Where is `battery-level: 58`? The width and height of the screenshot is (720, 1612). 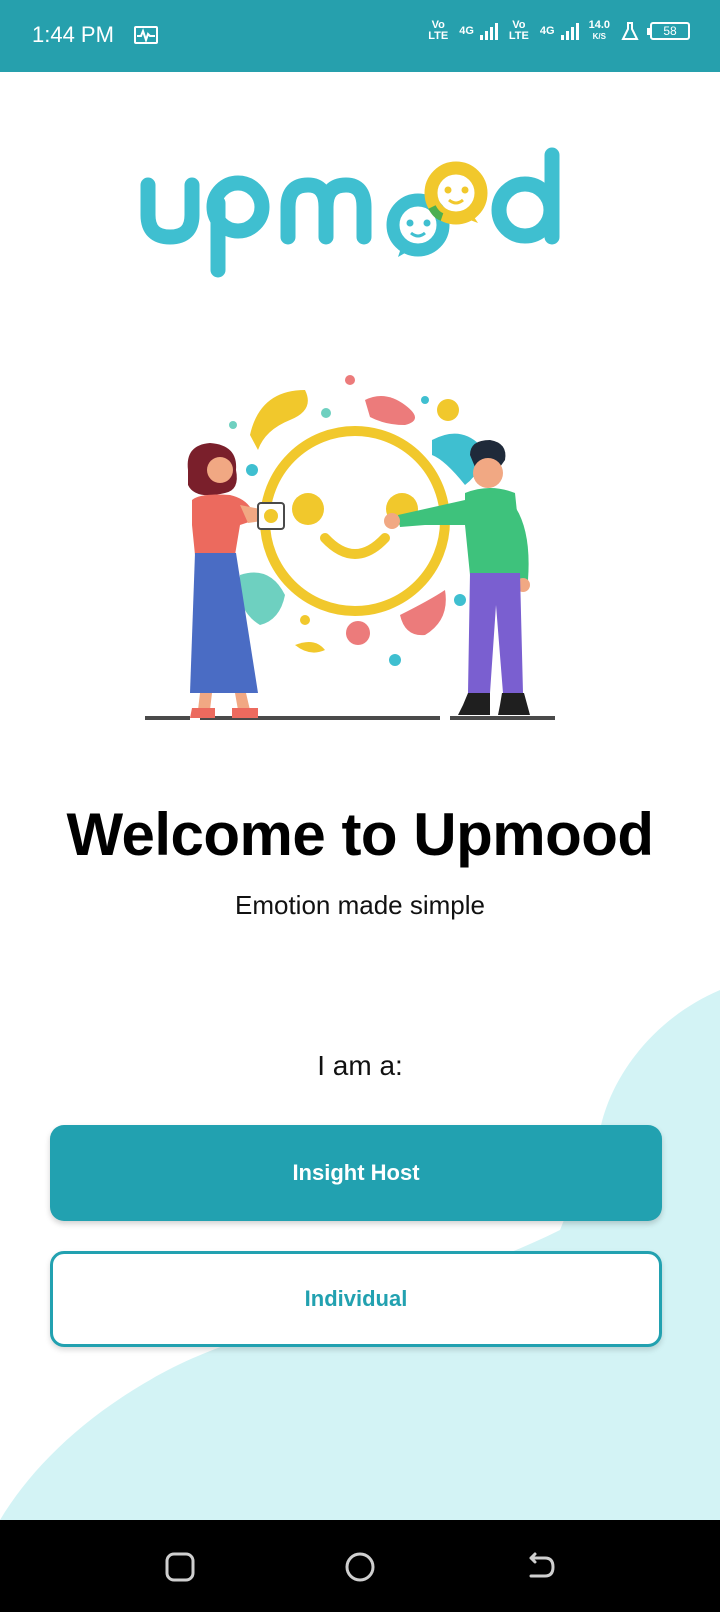
battery-level: 58 is located at coordinates (670, 31).